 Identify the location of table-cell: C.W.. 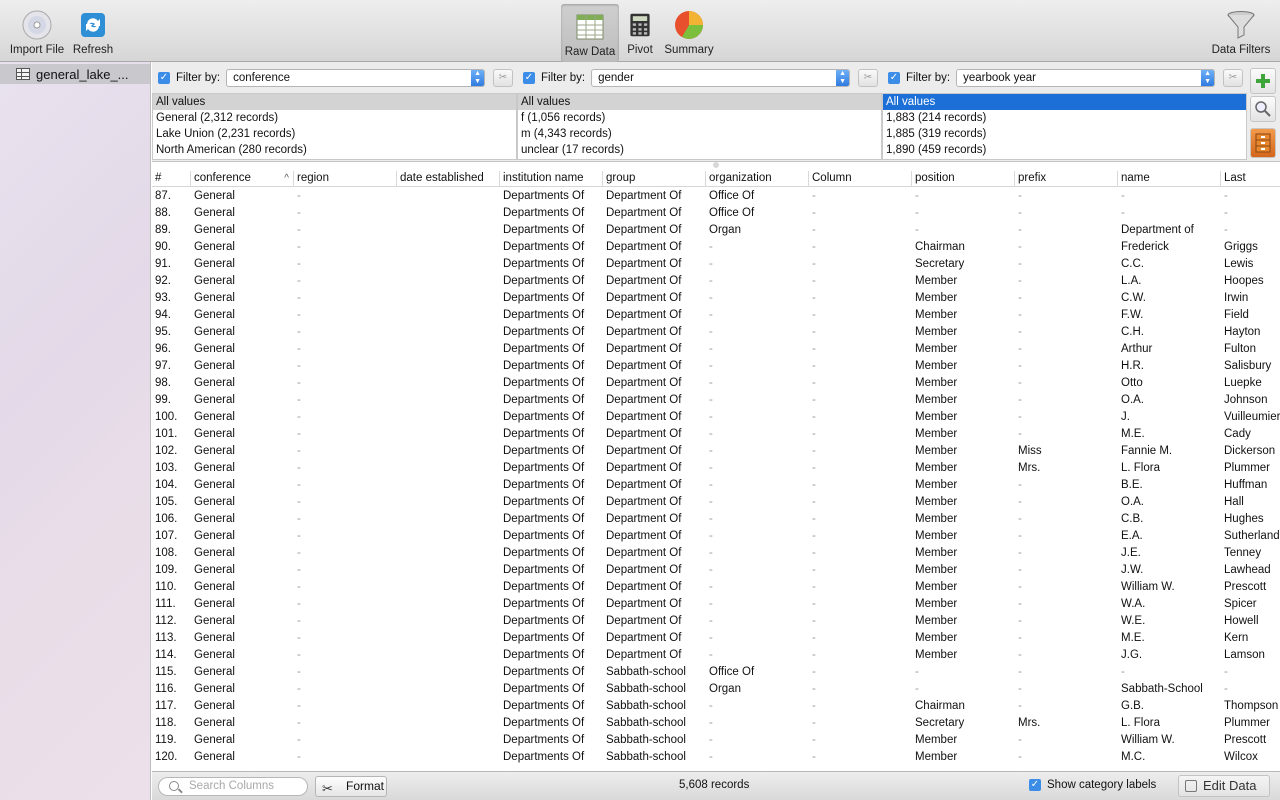
(1169, 298).